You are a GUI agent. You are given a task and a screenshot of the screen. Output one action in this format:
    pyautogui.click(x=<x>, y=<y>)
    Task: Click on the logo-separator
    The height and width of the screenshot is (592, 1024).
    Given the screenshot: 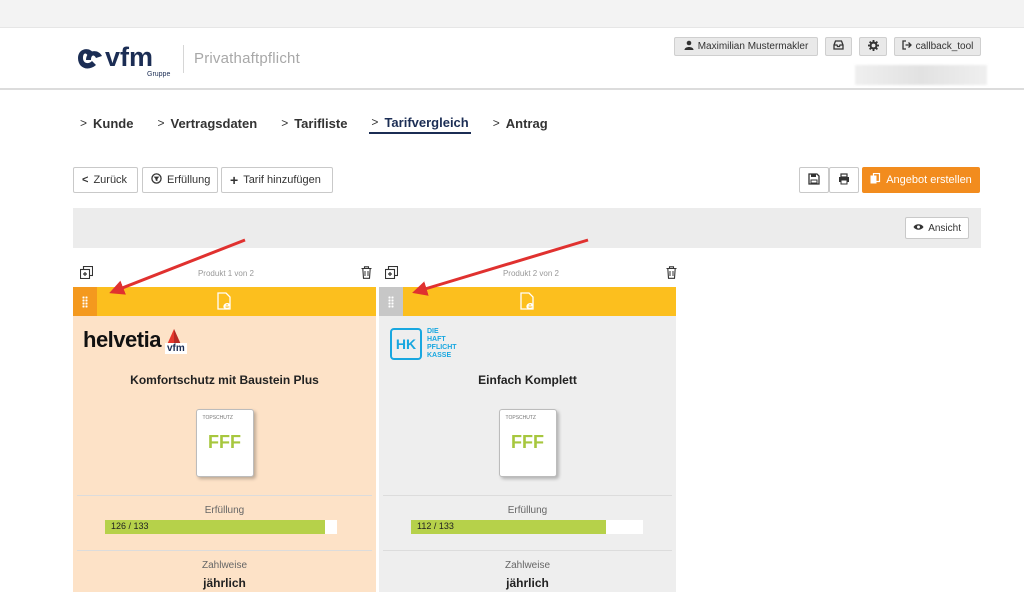 What is the action you would take?
    pyautogui.click(x=183, y=59)
    